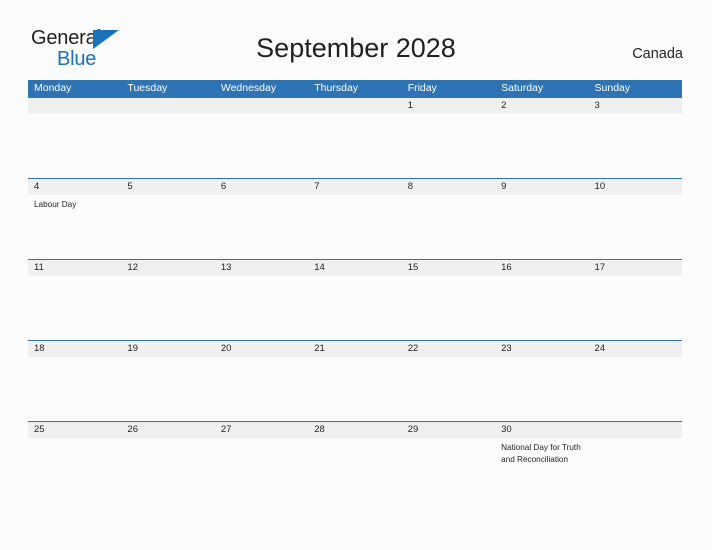 The height and width of the screenshot is (550, 712). Describe the element at coordinates (261, 268) in the screenshot. I see `date-number: 13` at that location.